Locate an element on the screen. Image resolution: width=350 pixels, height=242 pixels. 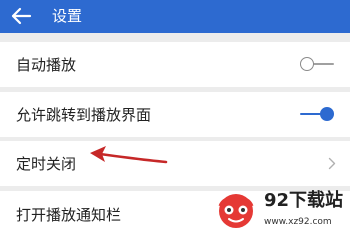
app-bar: 设置 is located at coordinates (175, 16).